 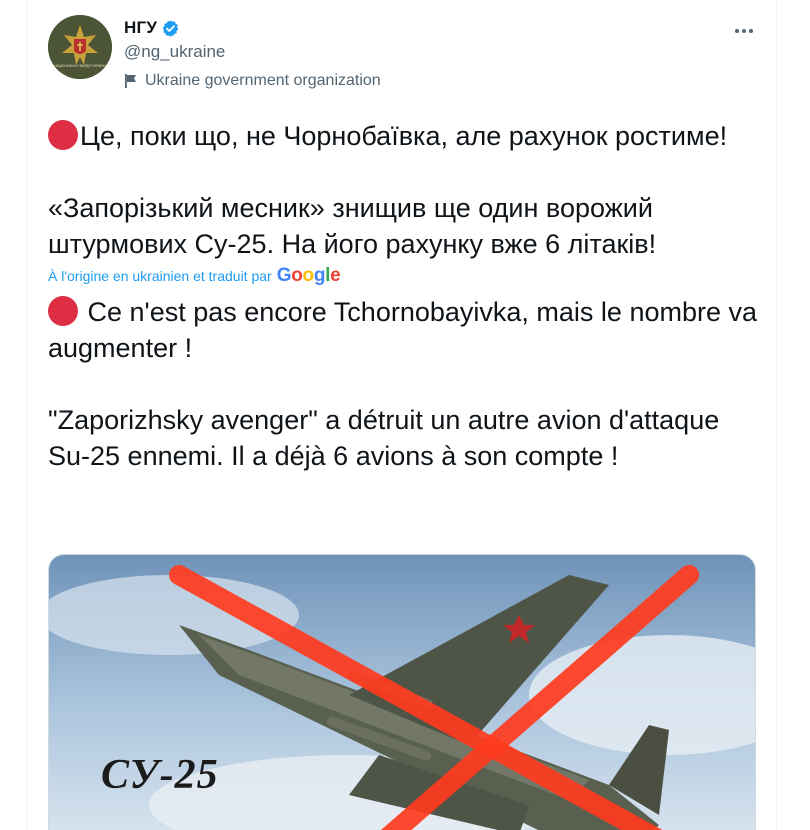 I want to click on google-logo: Google, so click(x=308, y=275).